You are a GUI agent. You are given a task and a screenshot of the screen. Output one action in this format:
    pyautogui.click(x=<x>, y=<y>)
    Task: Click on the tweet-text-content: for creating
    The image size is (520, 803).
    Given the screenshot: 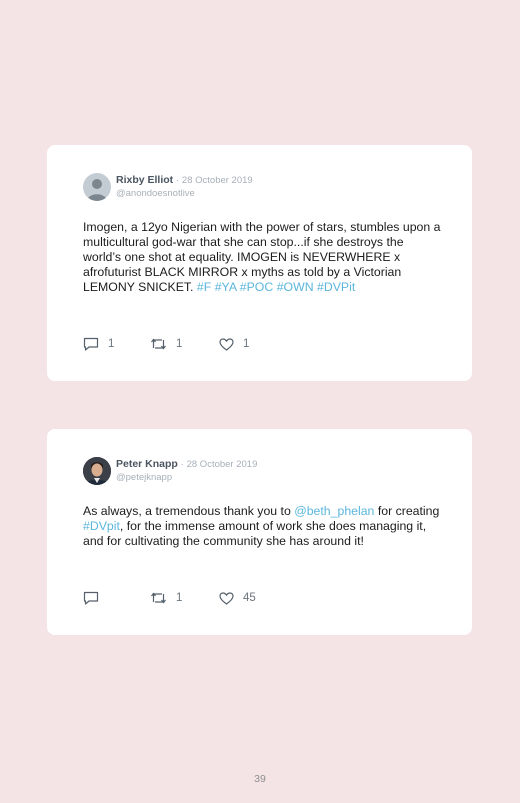 What is the action you would take?
    pyautogui.click(x=408, y=511)
    